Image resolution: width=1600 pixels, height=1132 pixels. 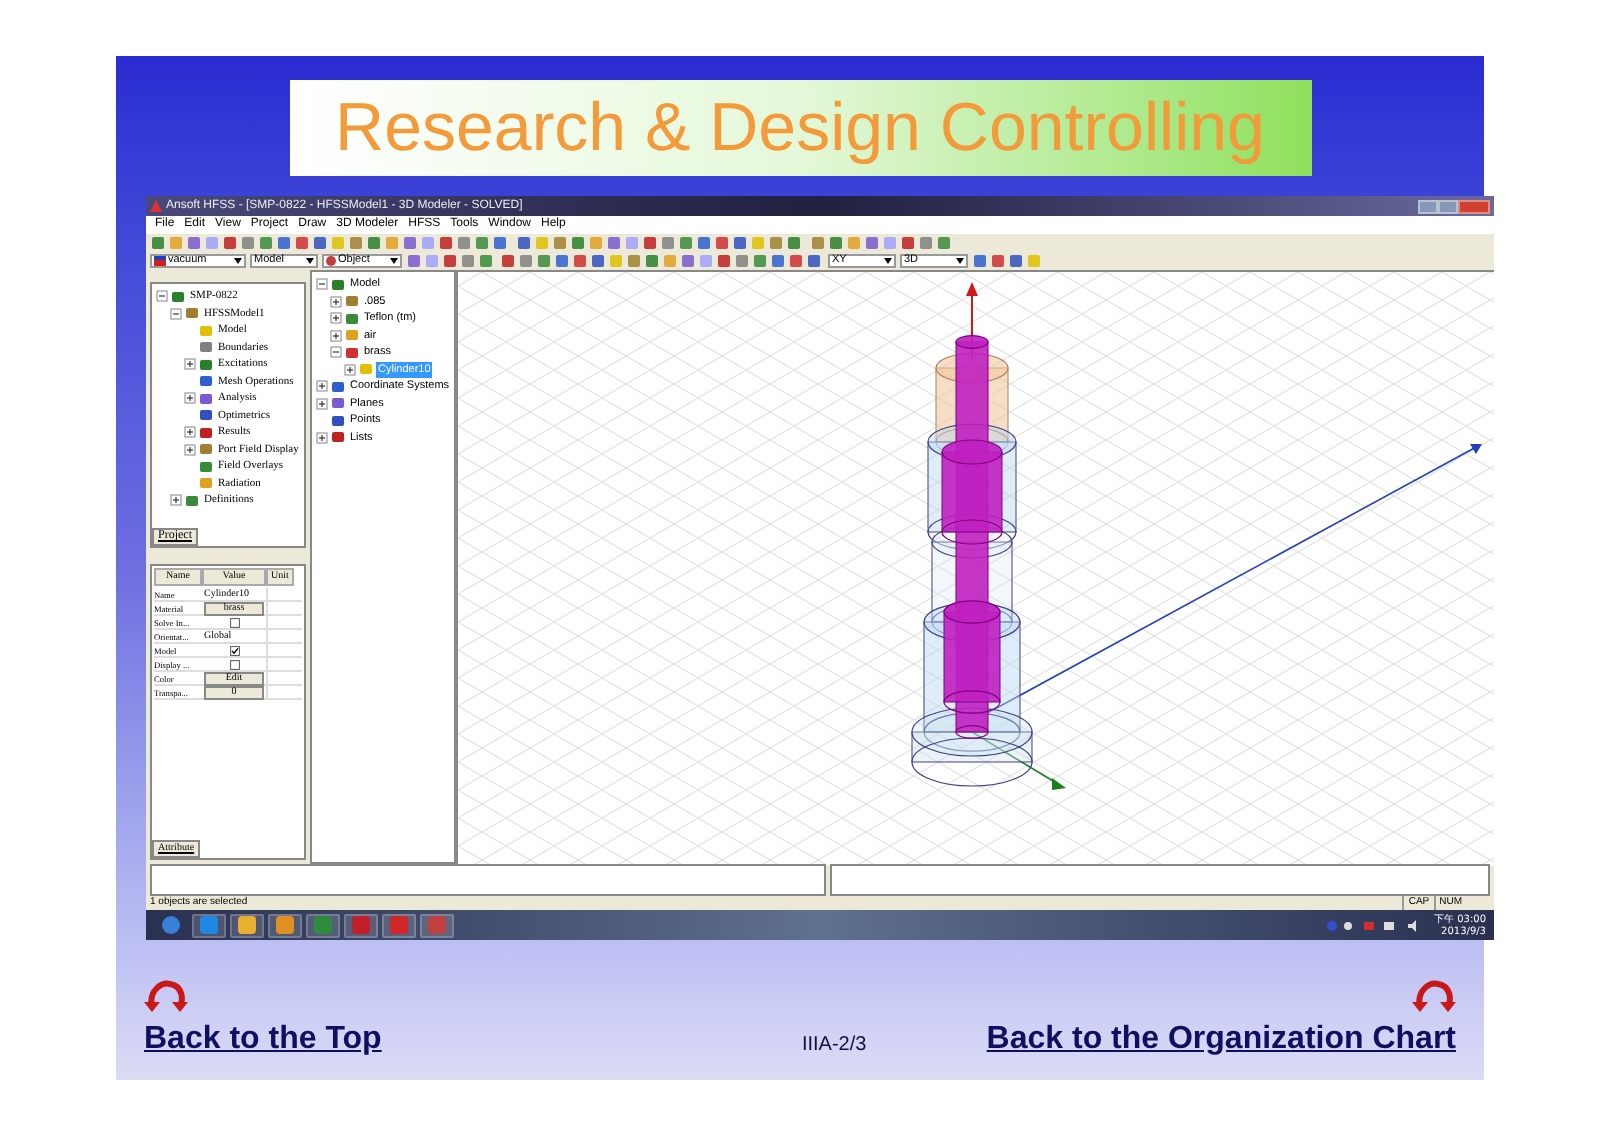 I want to click on spreadsheet-icon, so click(x=323, y=925).